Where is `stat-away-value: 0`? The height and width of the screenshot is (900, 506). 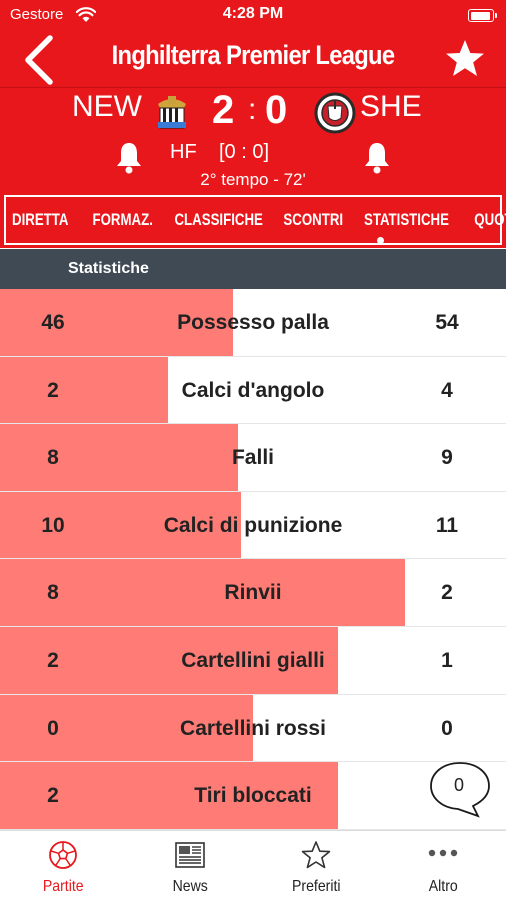
stat-away-value: 0 is located at coordinates (447, 728).